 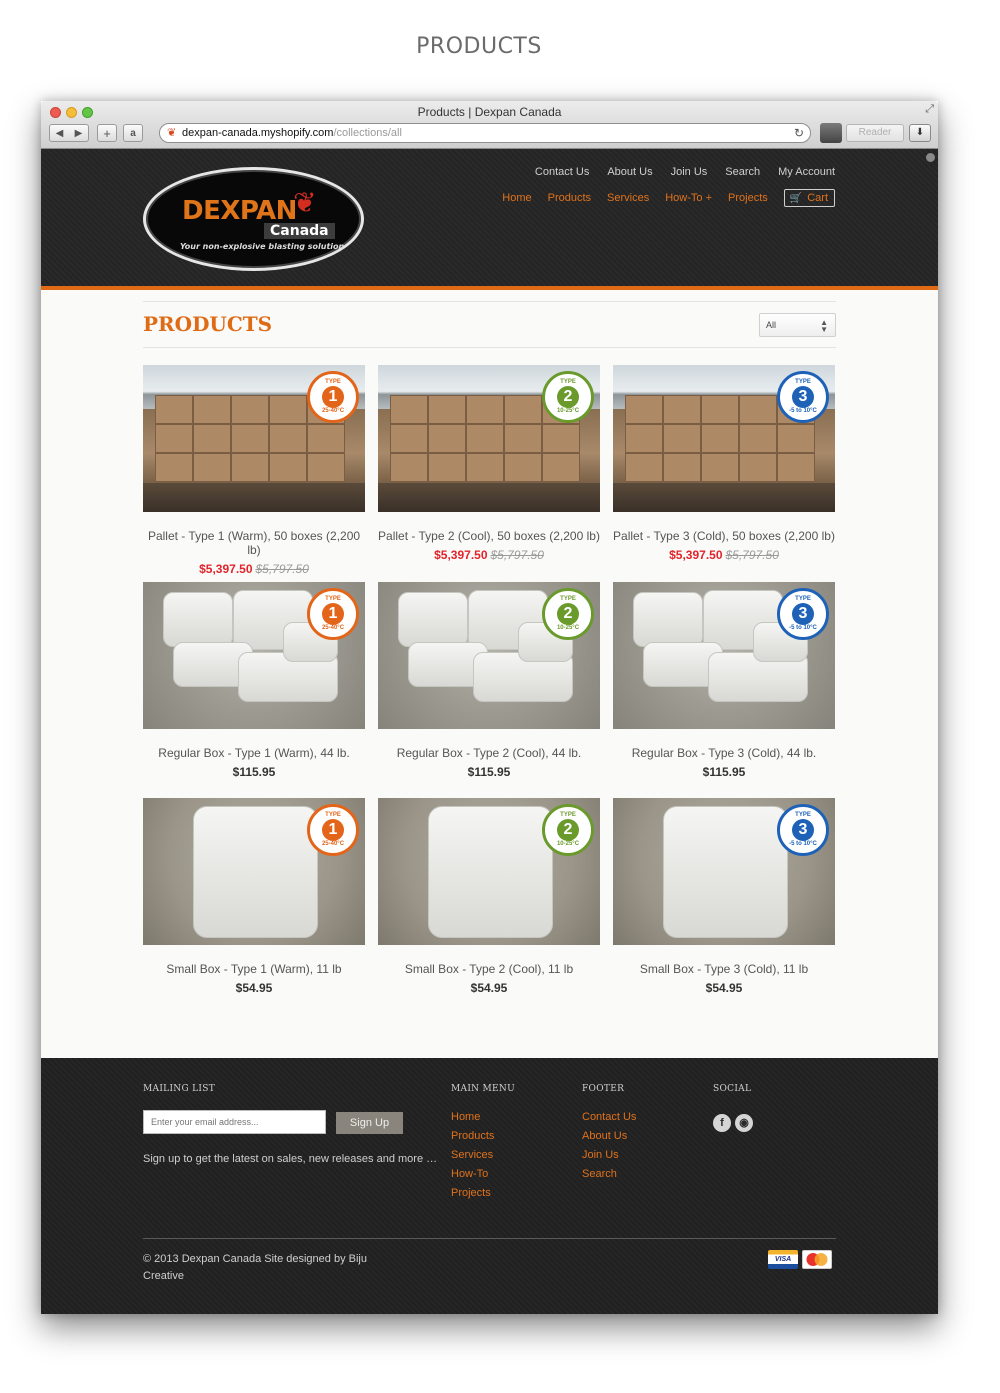 What do you see at coordinates (239, 211) in the screenshot?
I see `logo-brand: DEXPAN` at bounding box center [239, 211].